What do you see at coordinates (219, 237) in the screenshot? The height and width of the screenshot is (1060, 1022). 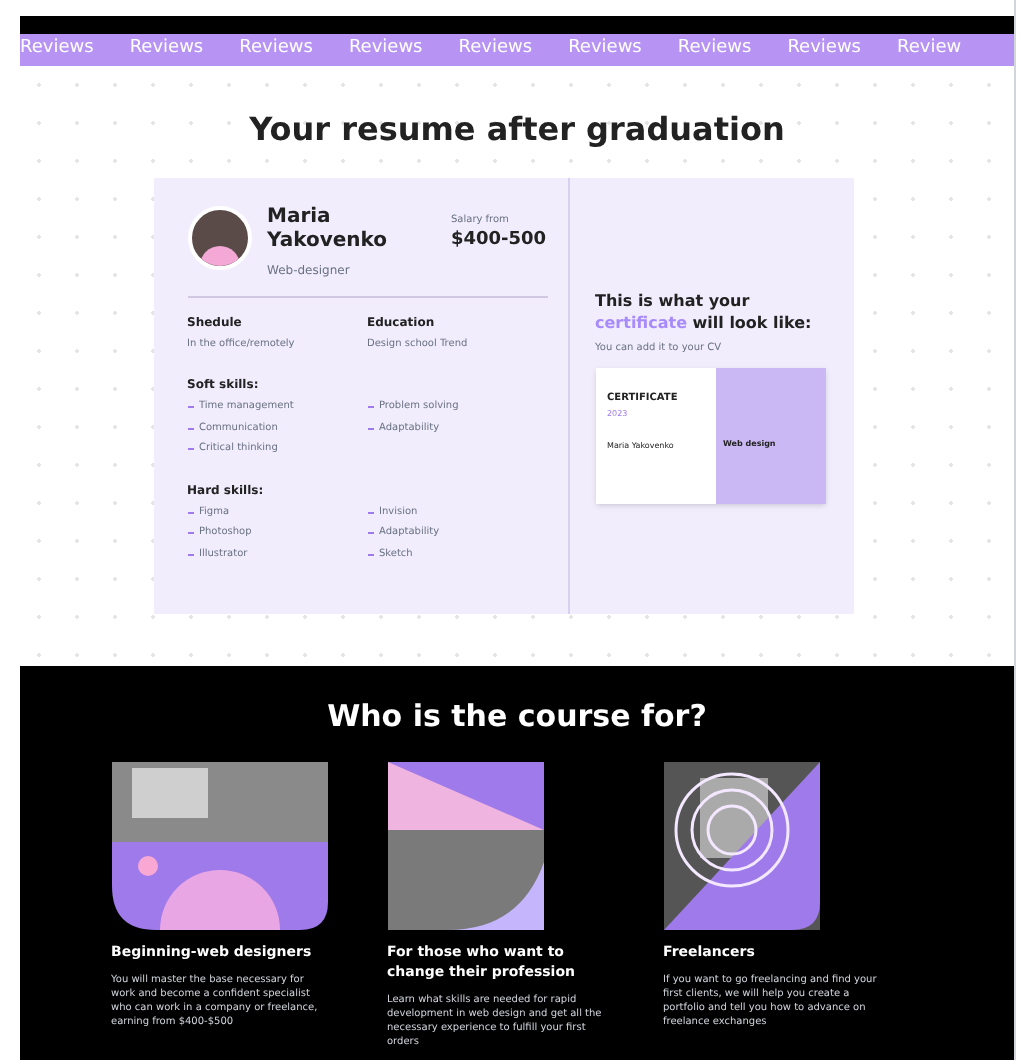 I see `avatar` at bounding box center [219, 237].